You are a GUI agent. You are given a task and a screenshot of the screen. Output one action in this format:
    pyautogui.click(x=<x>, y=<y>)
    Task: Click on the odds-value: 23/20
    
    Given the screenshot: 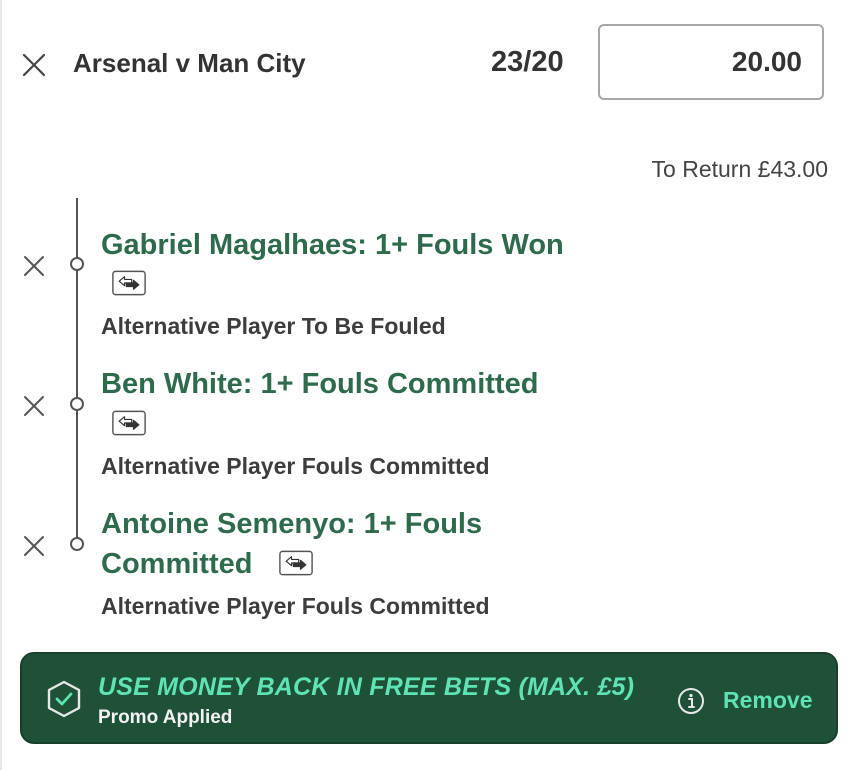 What is the action you would take?
    pyautogui.click(x=527, y=62)
    